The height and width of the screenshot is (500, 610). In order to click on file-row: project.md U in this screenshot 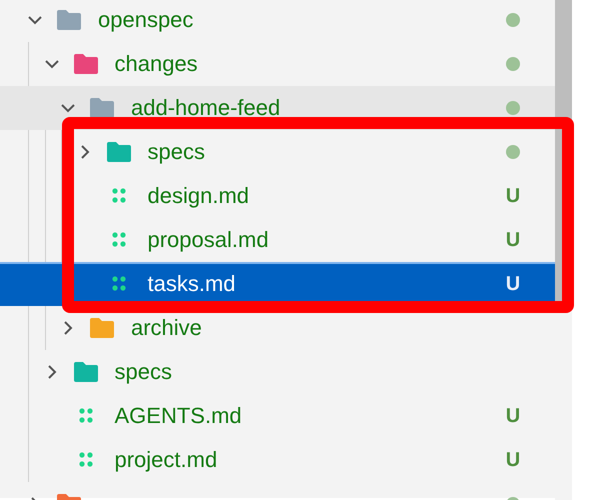, I will do `click(277, 460)`.